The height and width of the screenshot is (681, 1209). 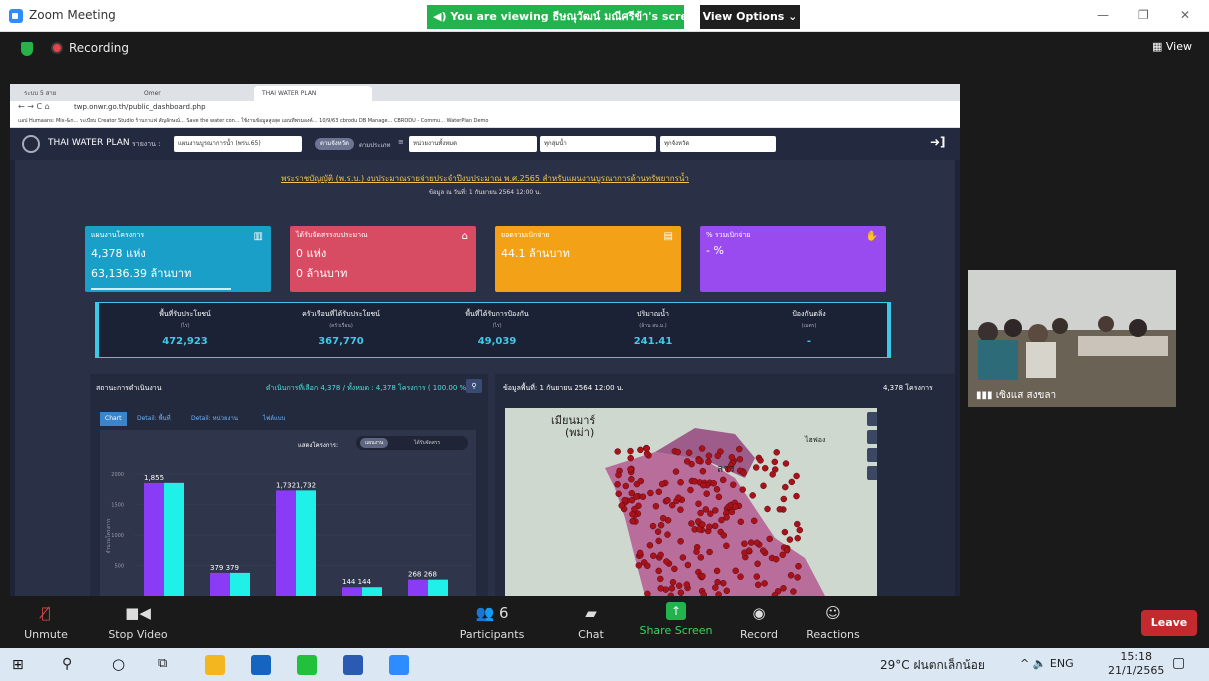 I want to click on nav-arrows-icon: ← → C ⌂, so click(x=34, y=106).